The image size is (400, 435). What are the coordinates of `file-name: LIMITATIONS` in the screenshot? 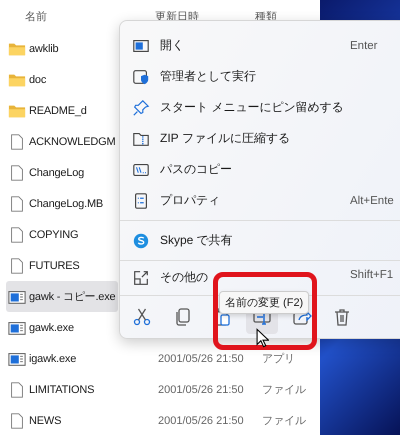 It's located at (61, 390).